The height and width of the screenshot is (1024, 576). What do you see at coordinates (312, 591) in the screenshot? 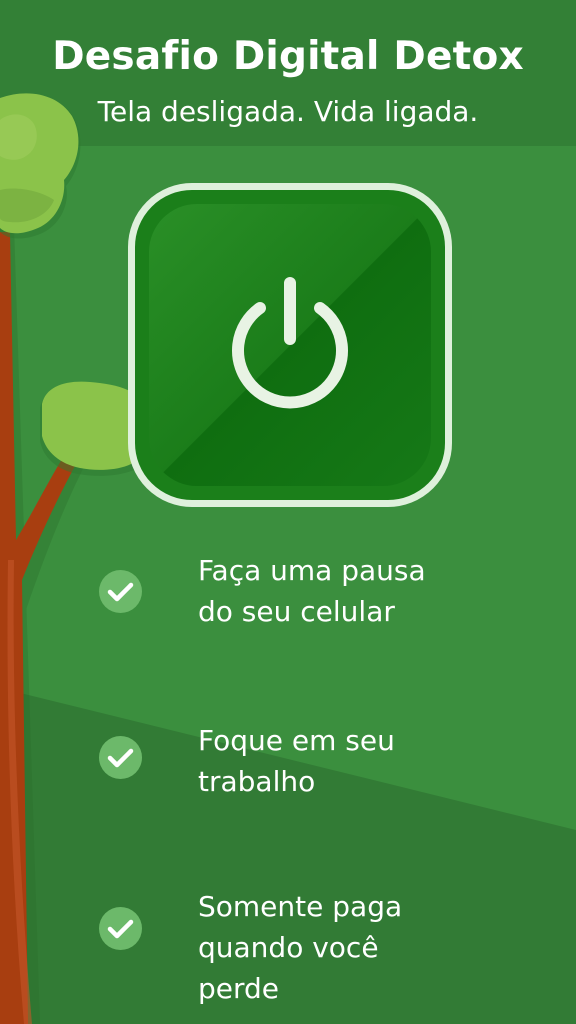
I see `feature-text: Faça uma pausa do seu celular` at bounding box center [312, 591].